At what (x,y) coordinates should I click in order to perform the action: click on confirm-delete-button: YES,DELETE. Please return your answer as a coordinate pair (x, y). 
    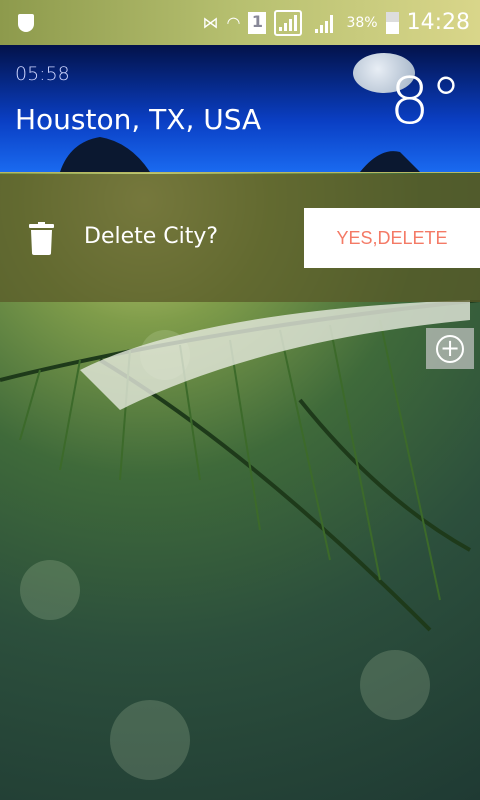
    Looking at the image, I should click on (392, 238).